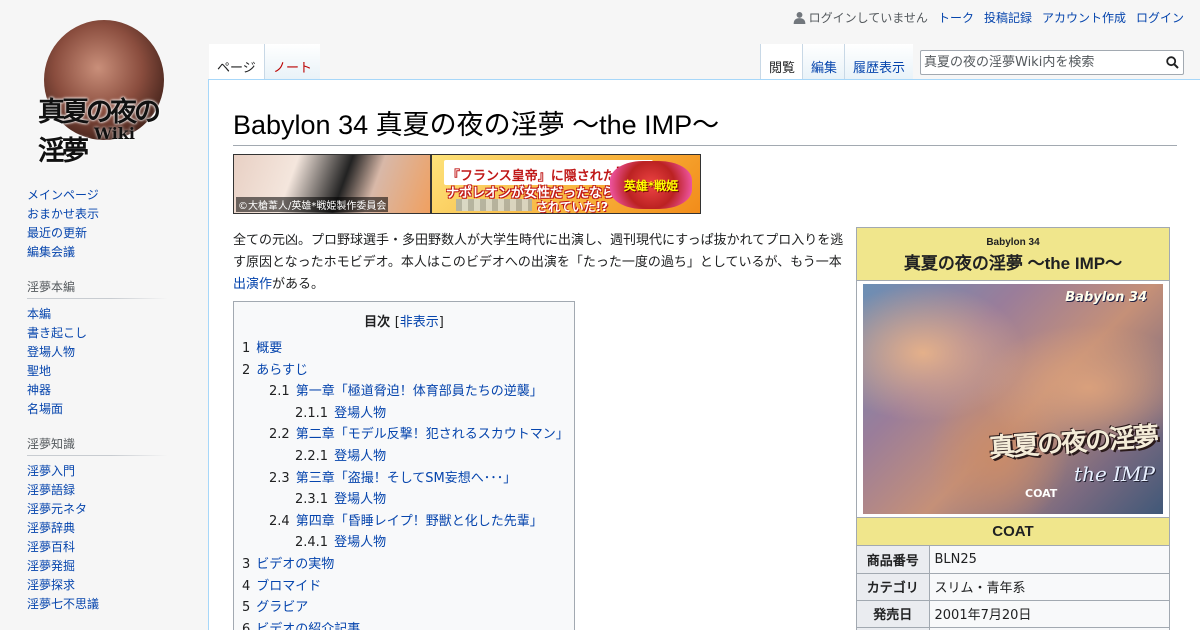  Describe the element at coordinates (39, 371) in the screenshot. I see `sidebar-item: 聖地` at that location.